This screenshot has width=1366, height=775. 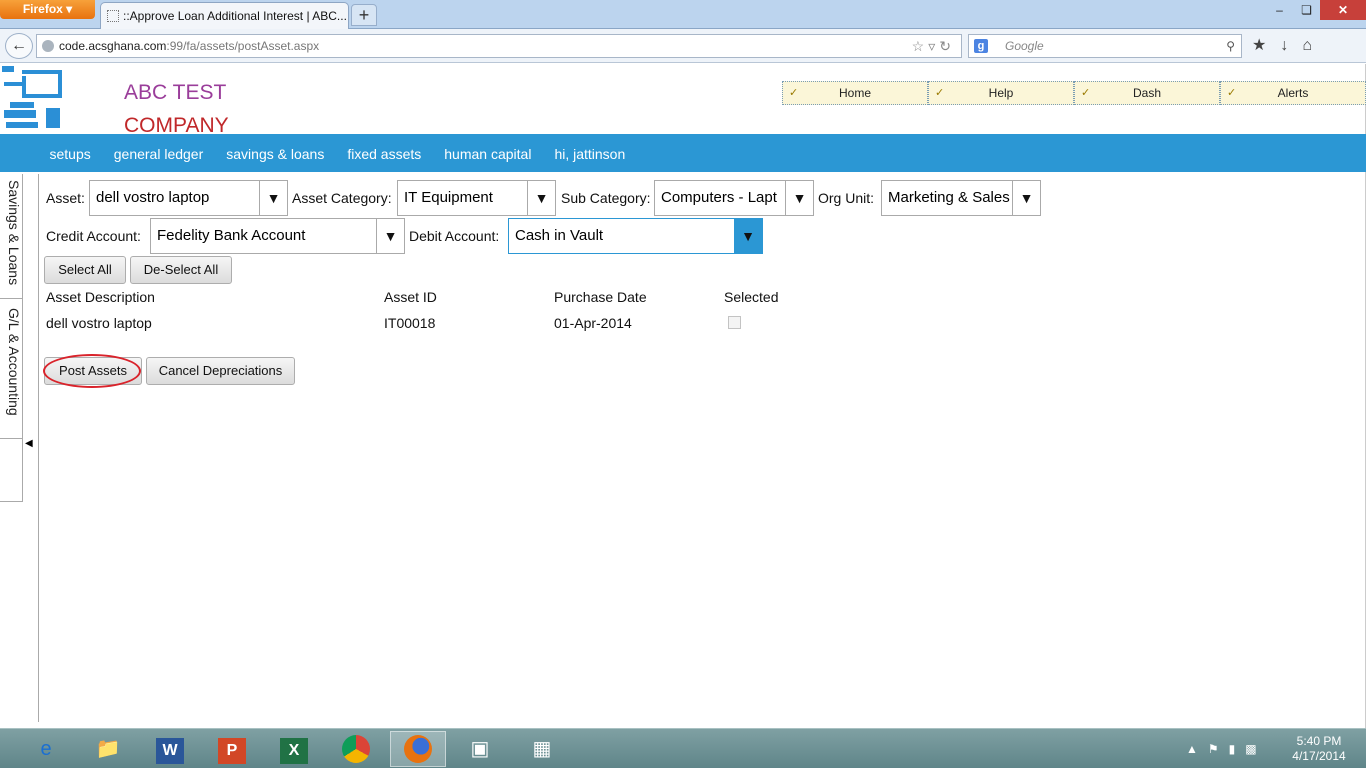 I want to click on google-engine-icon: g, so click(x=981, y=46).